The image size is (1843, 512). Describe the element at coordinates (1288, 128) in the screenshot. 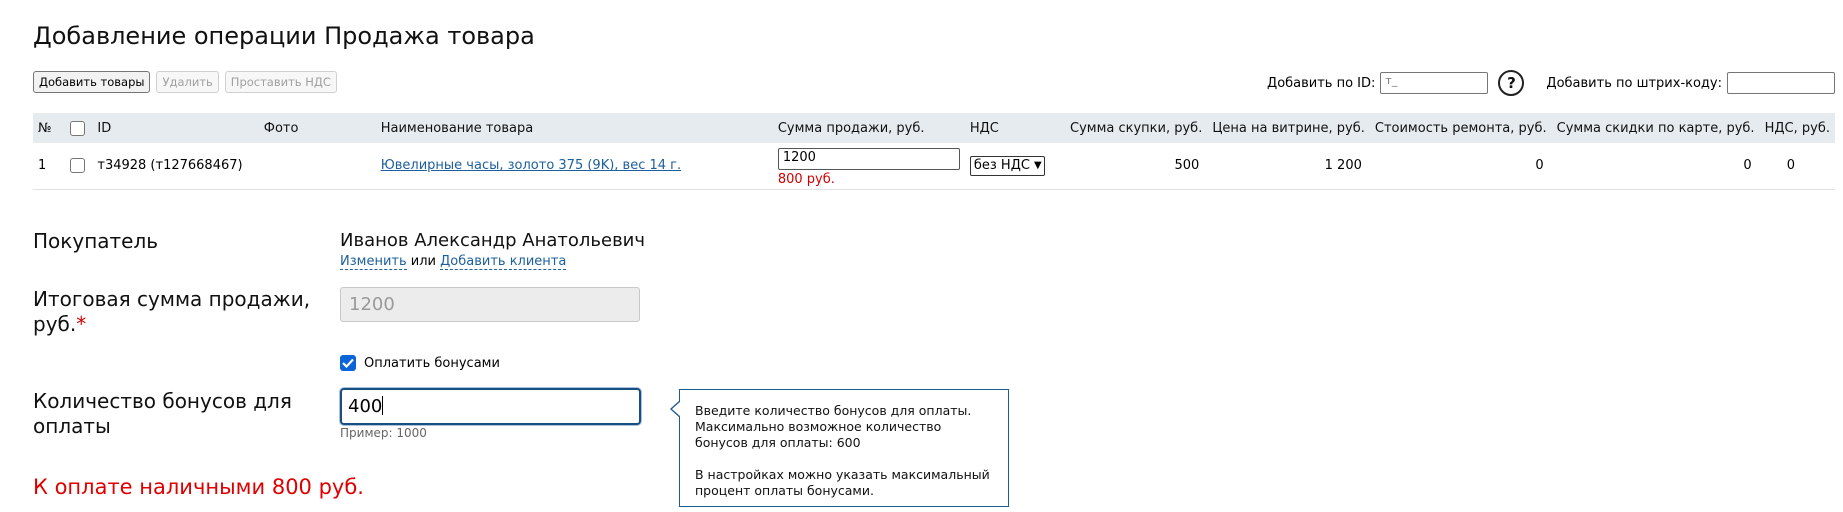

I see `col-showcase-price: Цена на витрине, руб.` at that location.